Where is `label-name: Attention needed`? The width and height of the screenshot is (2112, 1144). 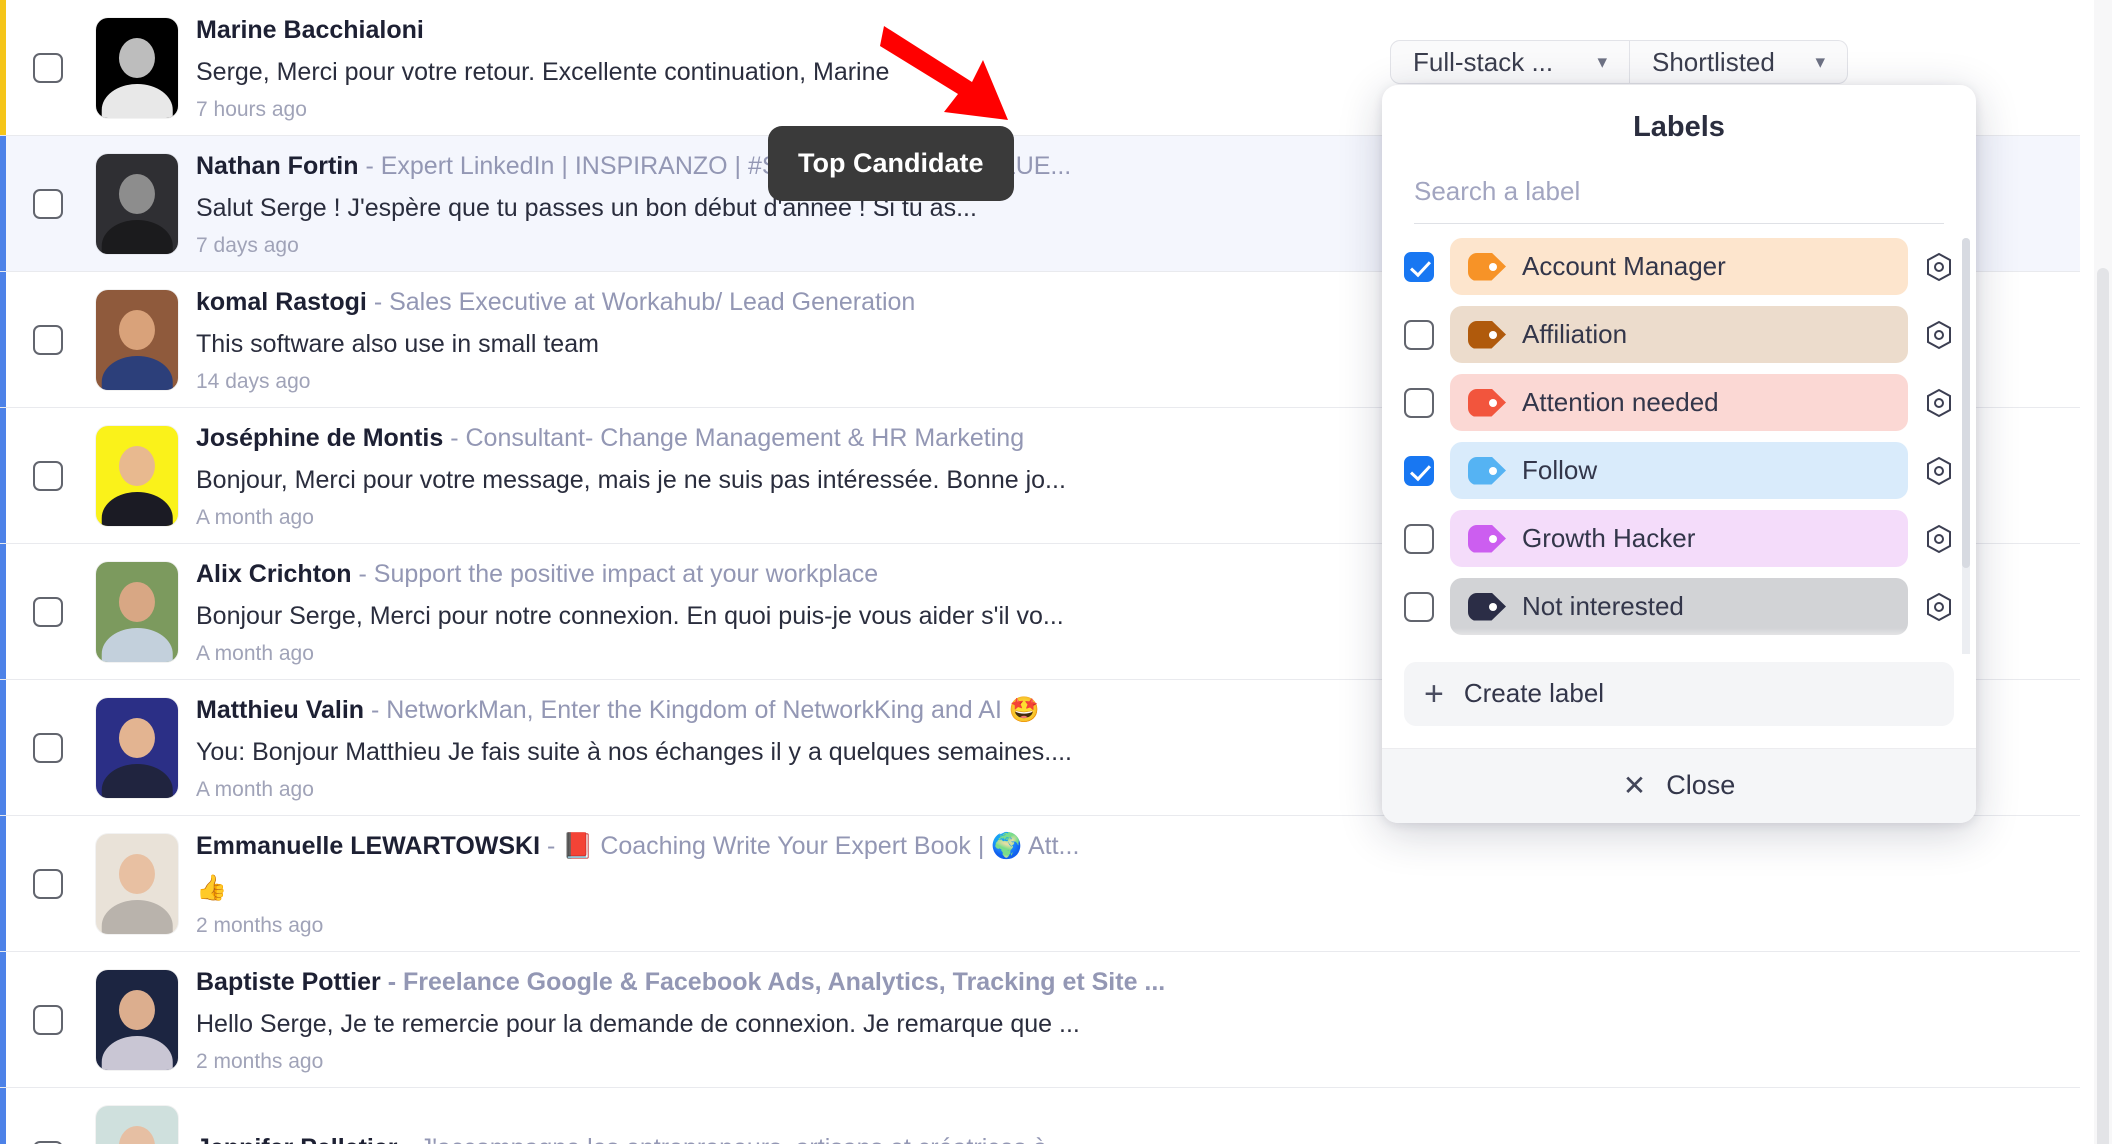 label-name: Attention needed is located at coordinates (1620, 402).